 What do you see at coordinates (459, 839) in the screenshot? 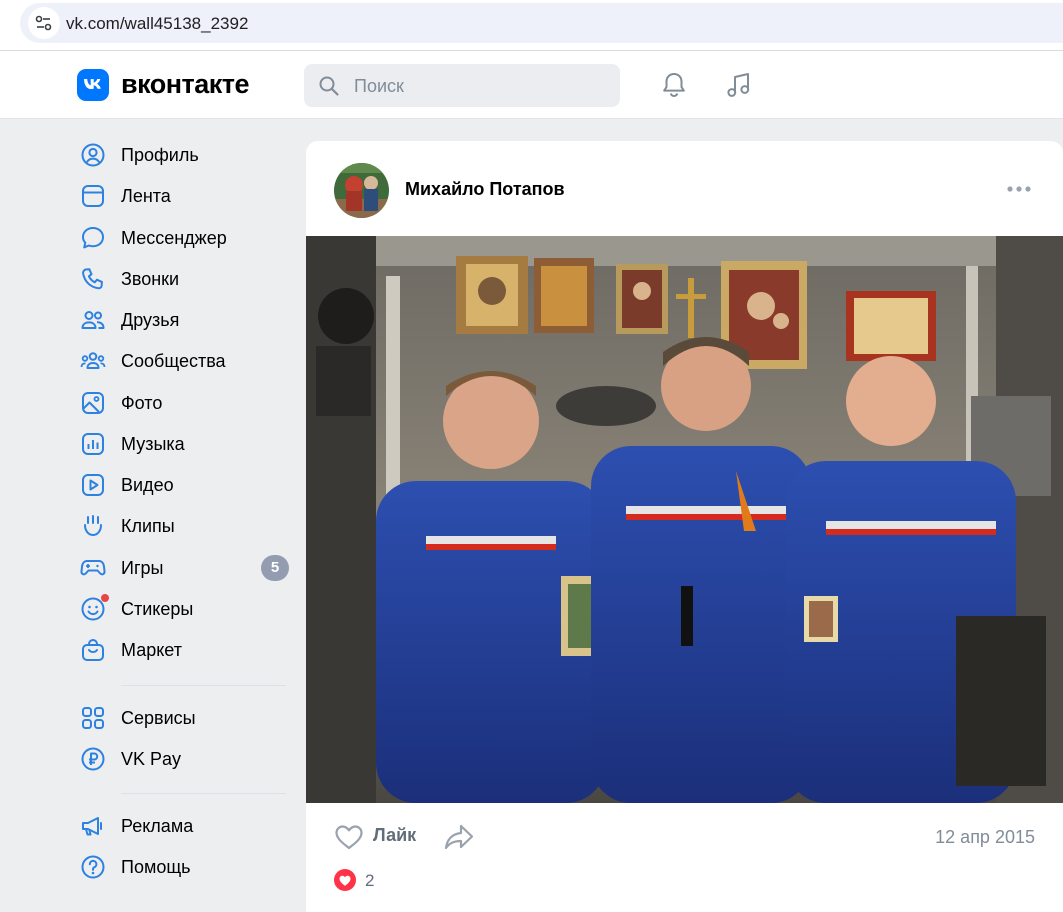
I see `share-icon` at bounding box center [459, 839].